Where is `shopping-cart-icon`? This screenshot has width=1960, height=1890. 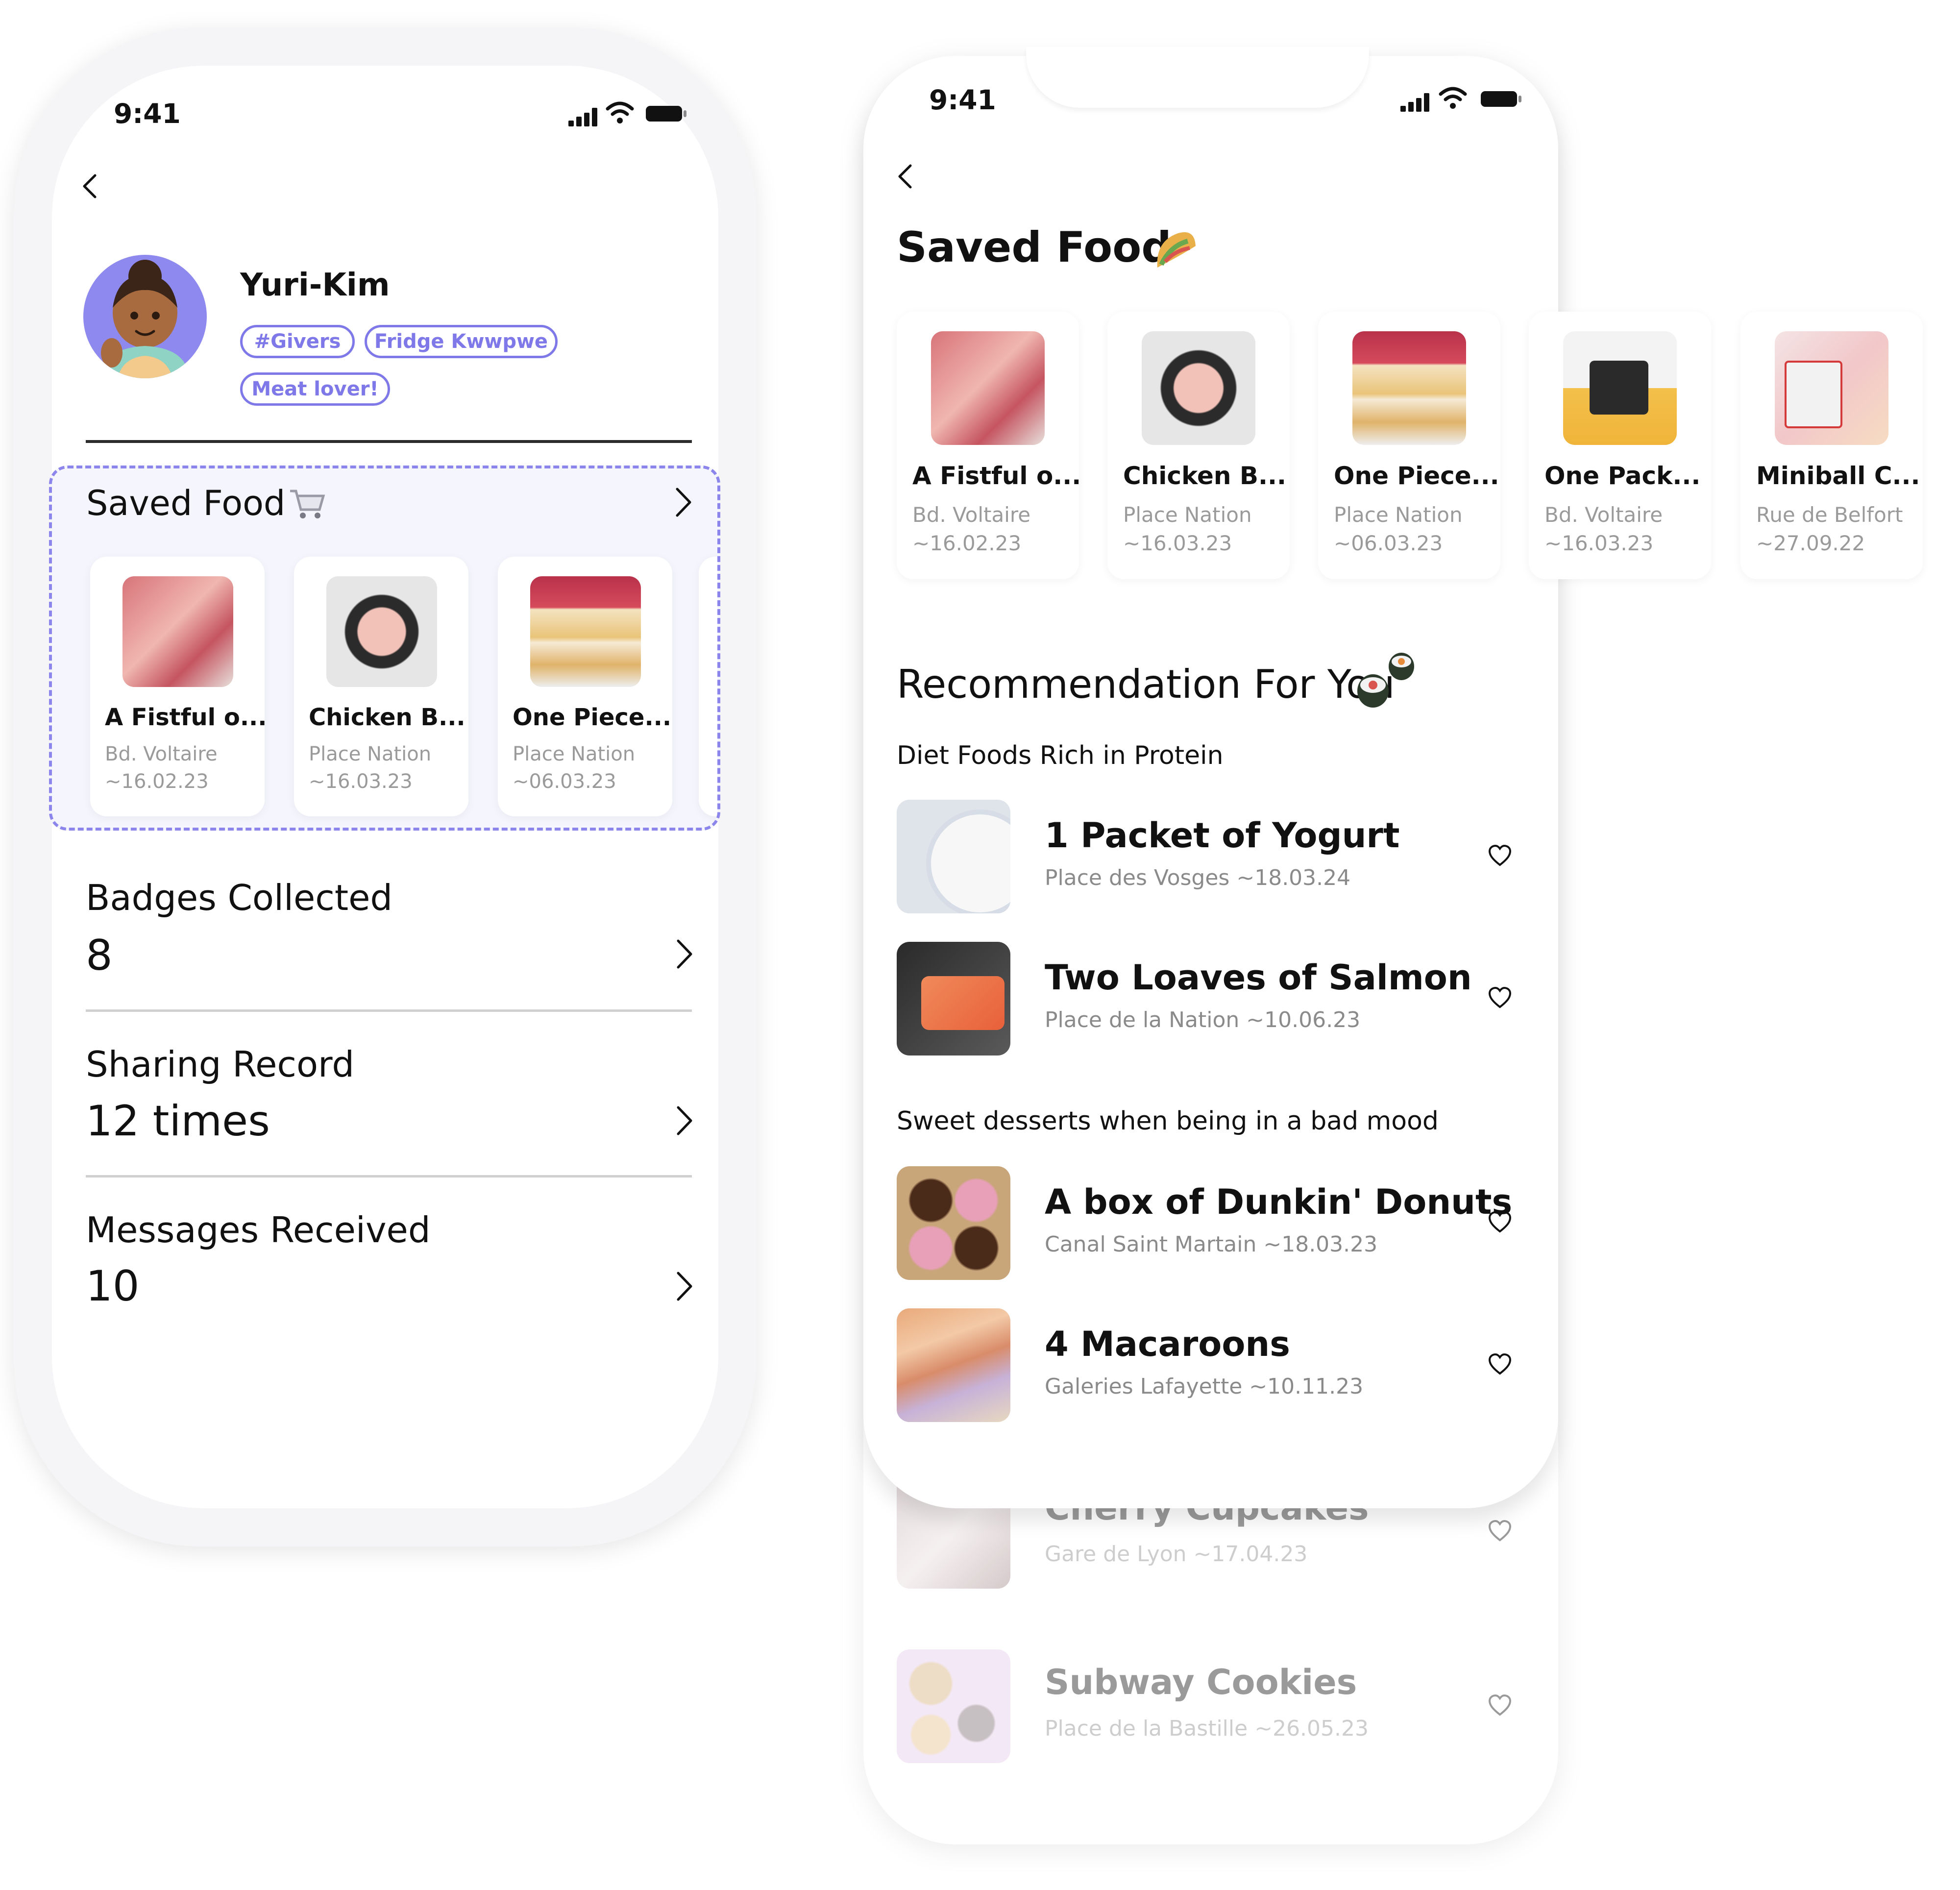 shopping-cart-icon is located at coordinates (306, 504).